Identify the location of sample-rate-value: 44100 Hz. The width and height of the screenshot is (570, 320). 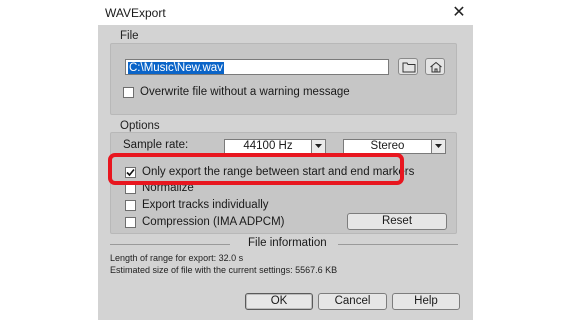
(268, 146).